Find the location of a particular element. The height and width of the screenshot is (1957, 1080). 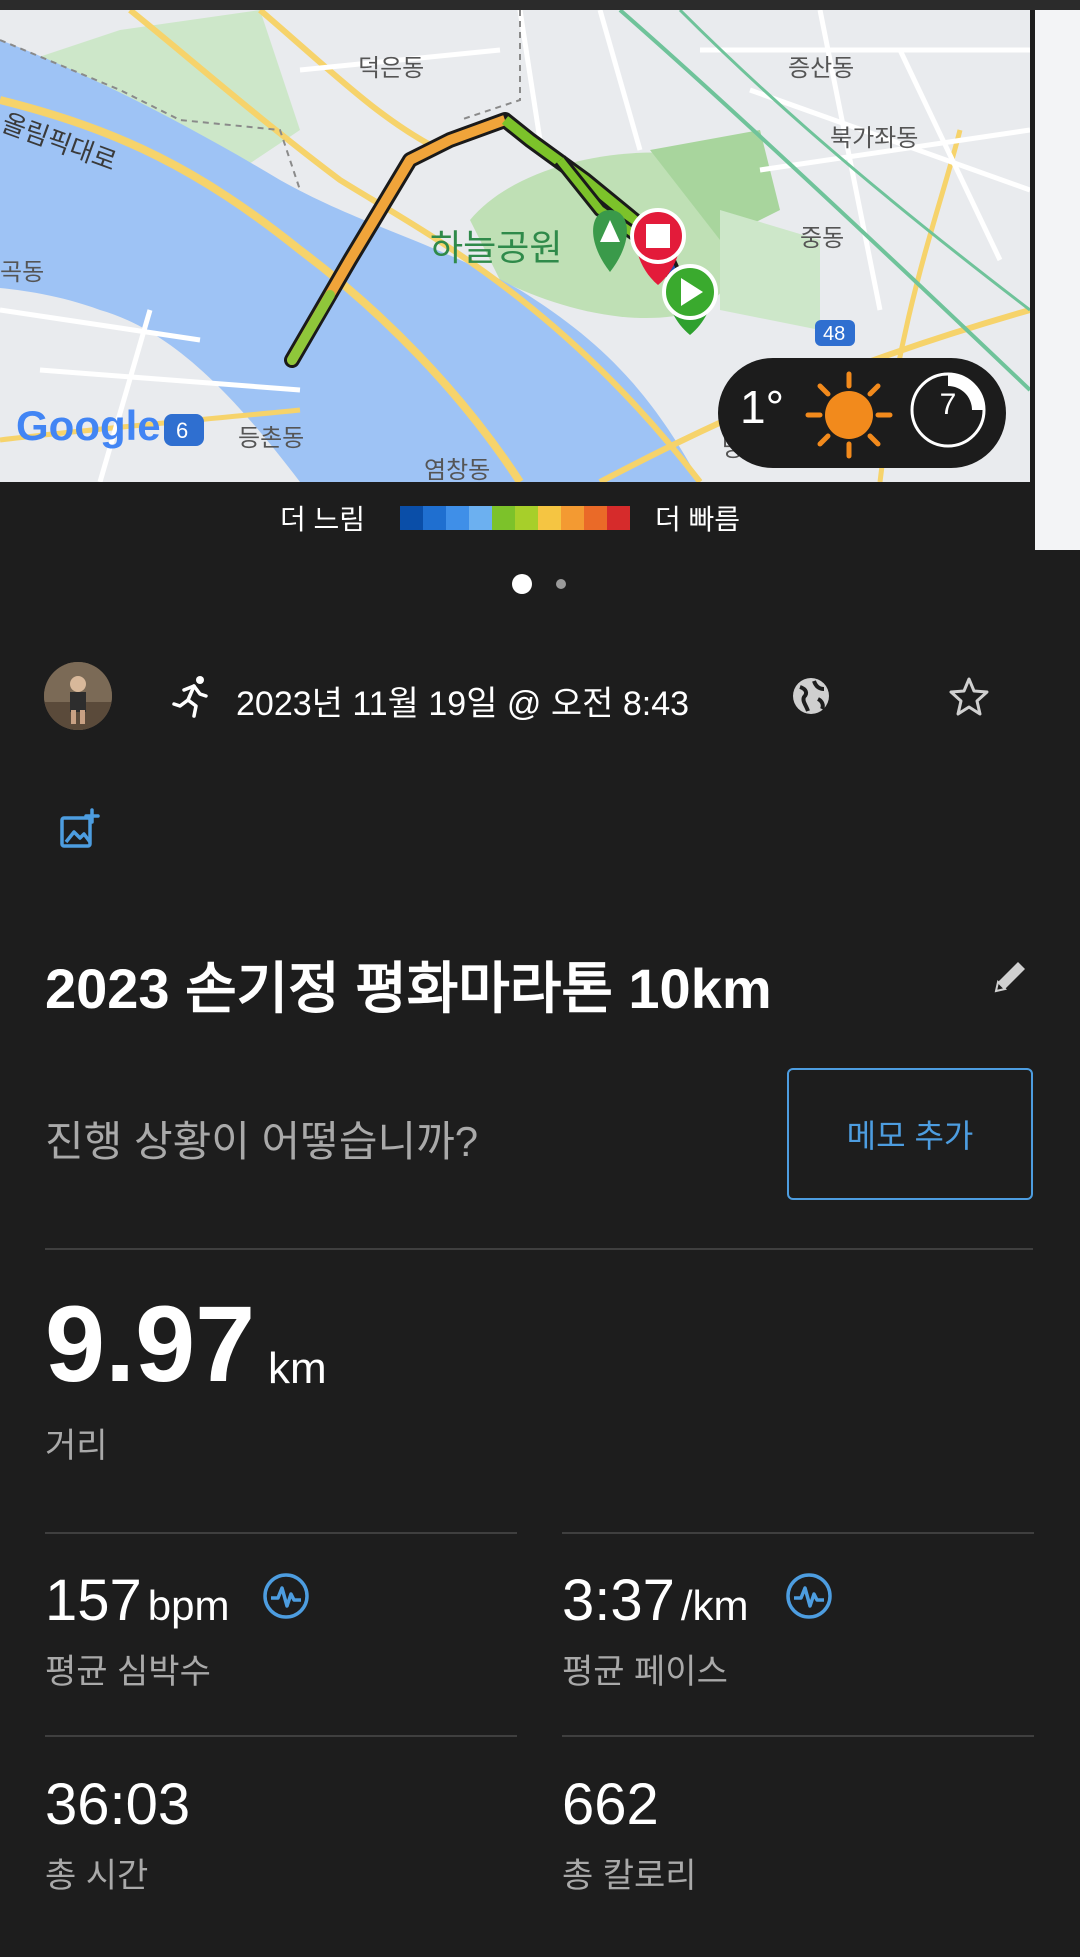

avg-pace-label: 평균 페이스 is located at coordinates (645, 1672).